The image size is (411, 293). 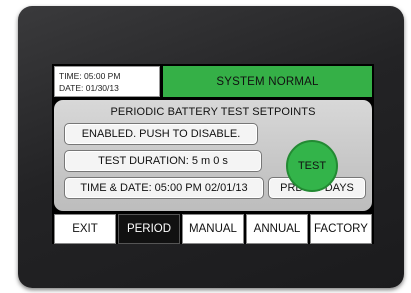 I want to click on system-status-bar: SYSTEM NORMAL, so click(x=267, y=81).